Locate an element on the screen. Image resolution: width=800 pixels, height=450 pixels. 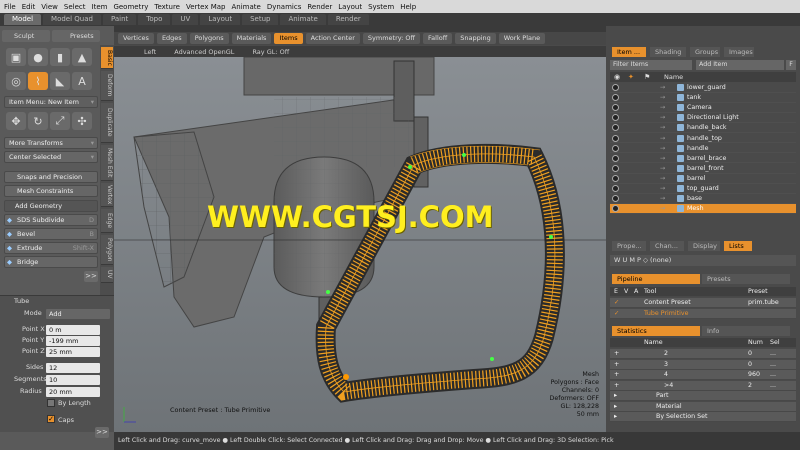
filter-items-input: Filter Items is located at coordinates (651, 65).